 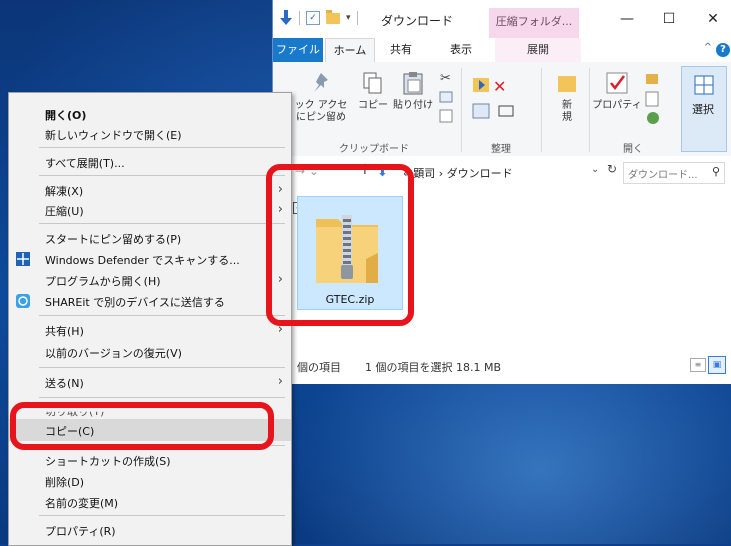 I want to click on paste-button: 貼り付け, so click(x=413, y=91).